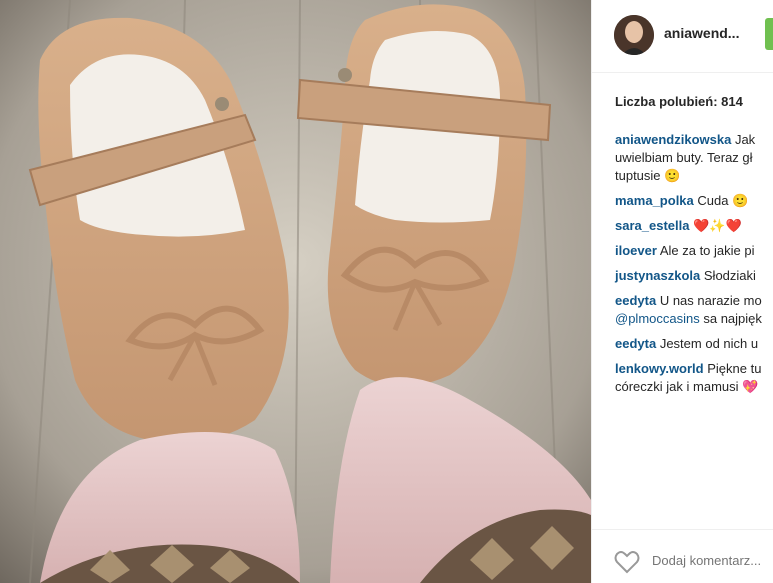  I want to click on heart-icon, so click(627, 562).